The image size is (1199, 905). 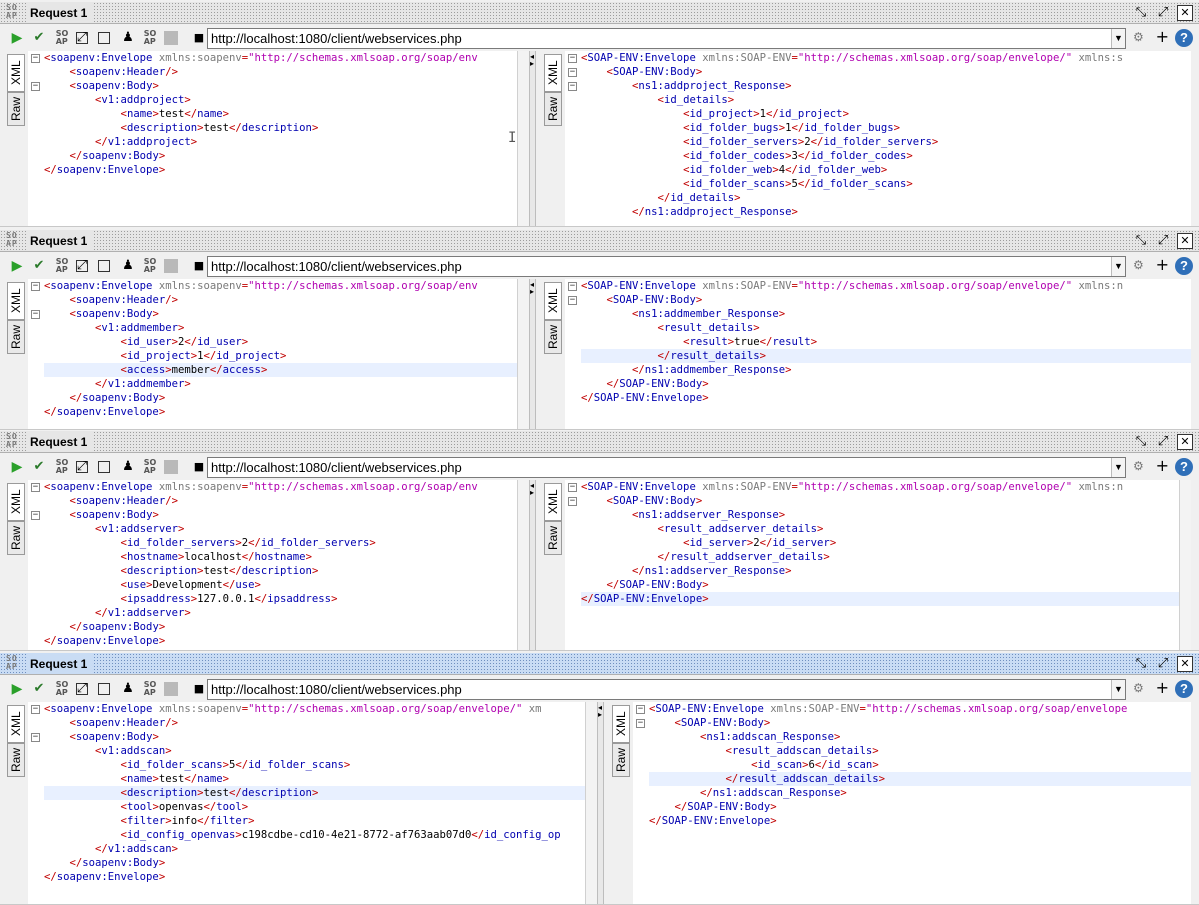 I want to click on wsa-icon: SO AP, so click(x=150, y=467).